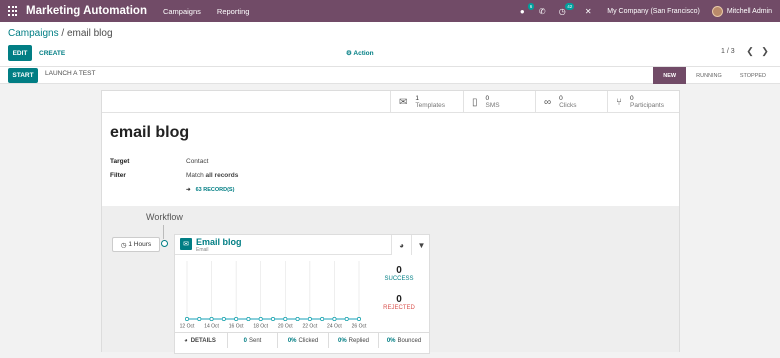 The height and width of the screenshot is (358, 780). What do you see at coordinates (421, 245) in the screenshot?
I see `filter-icon: ▼` at bounding box center [421, 245].